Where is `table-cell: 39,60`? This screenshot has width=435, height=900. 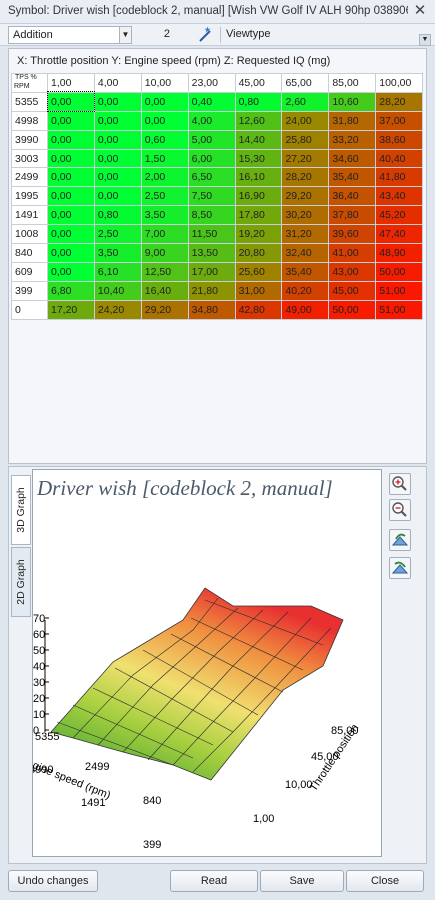
table-cell: 39,60 is located at coordinates (352, 234).